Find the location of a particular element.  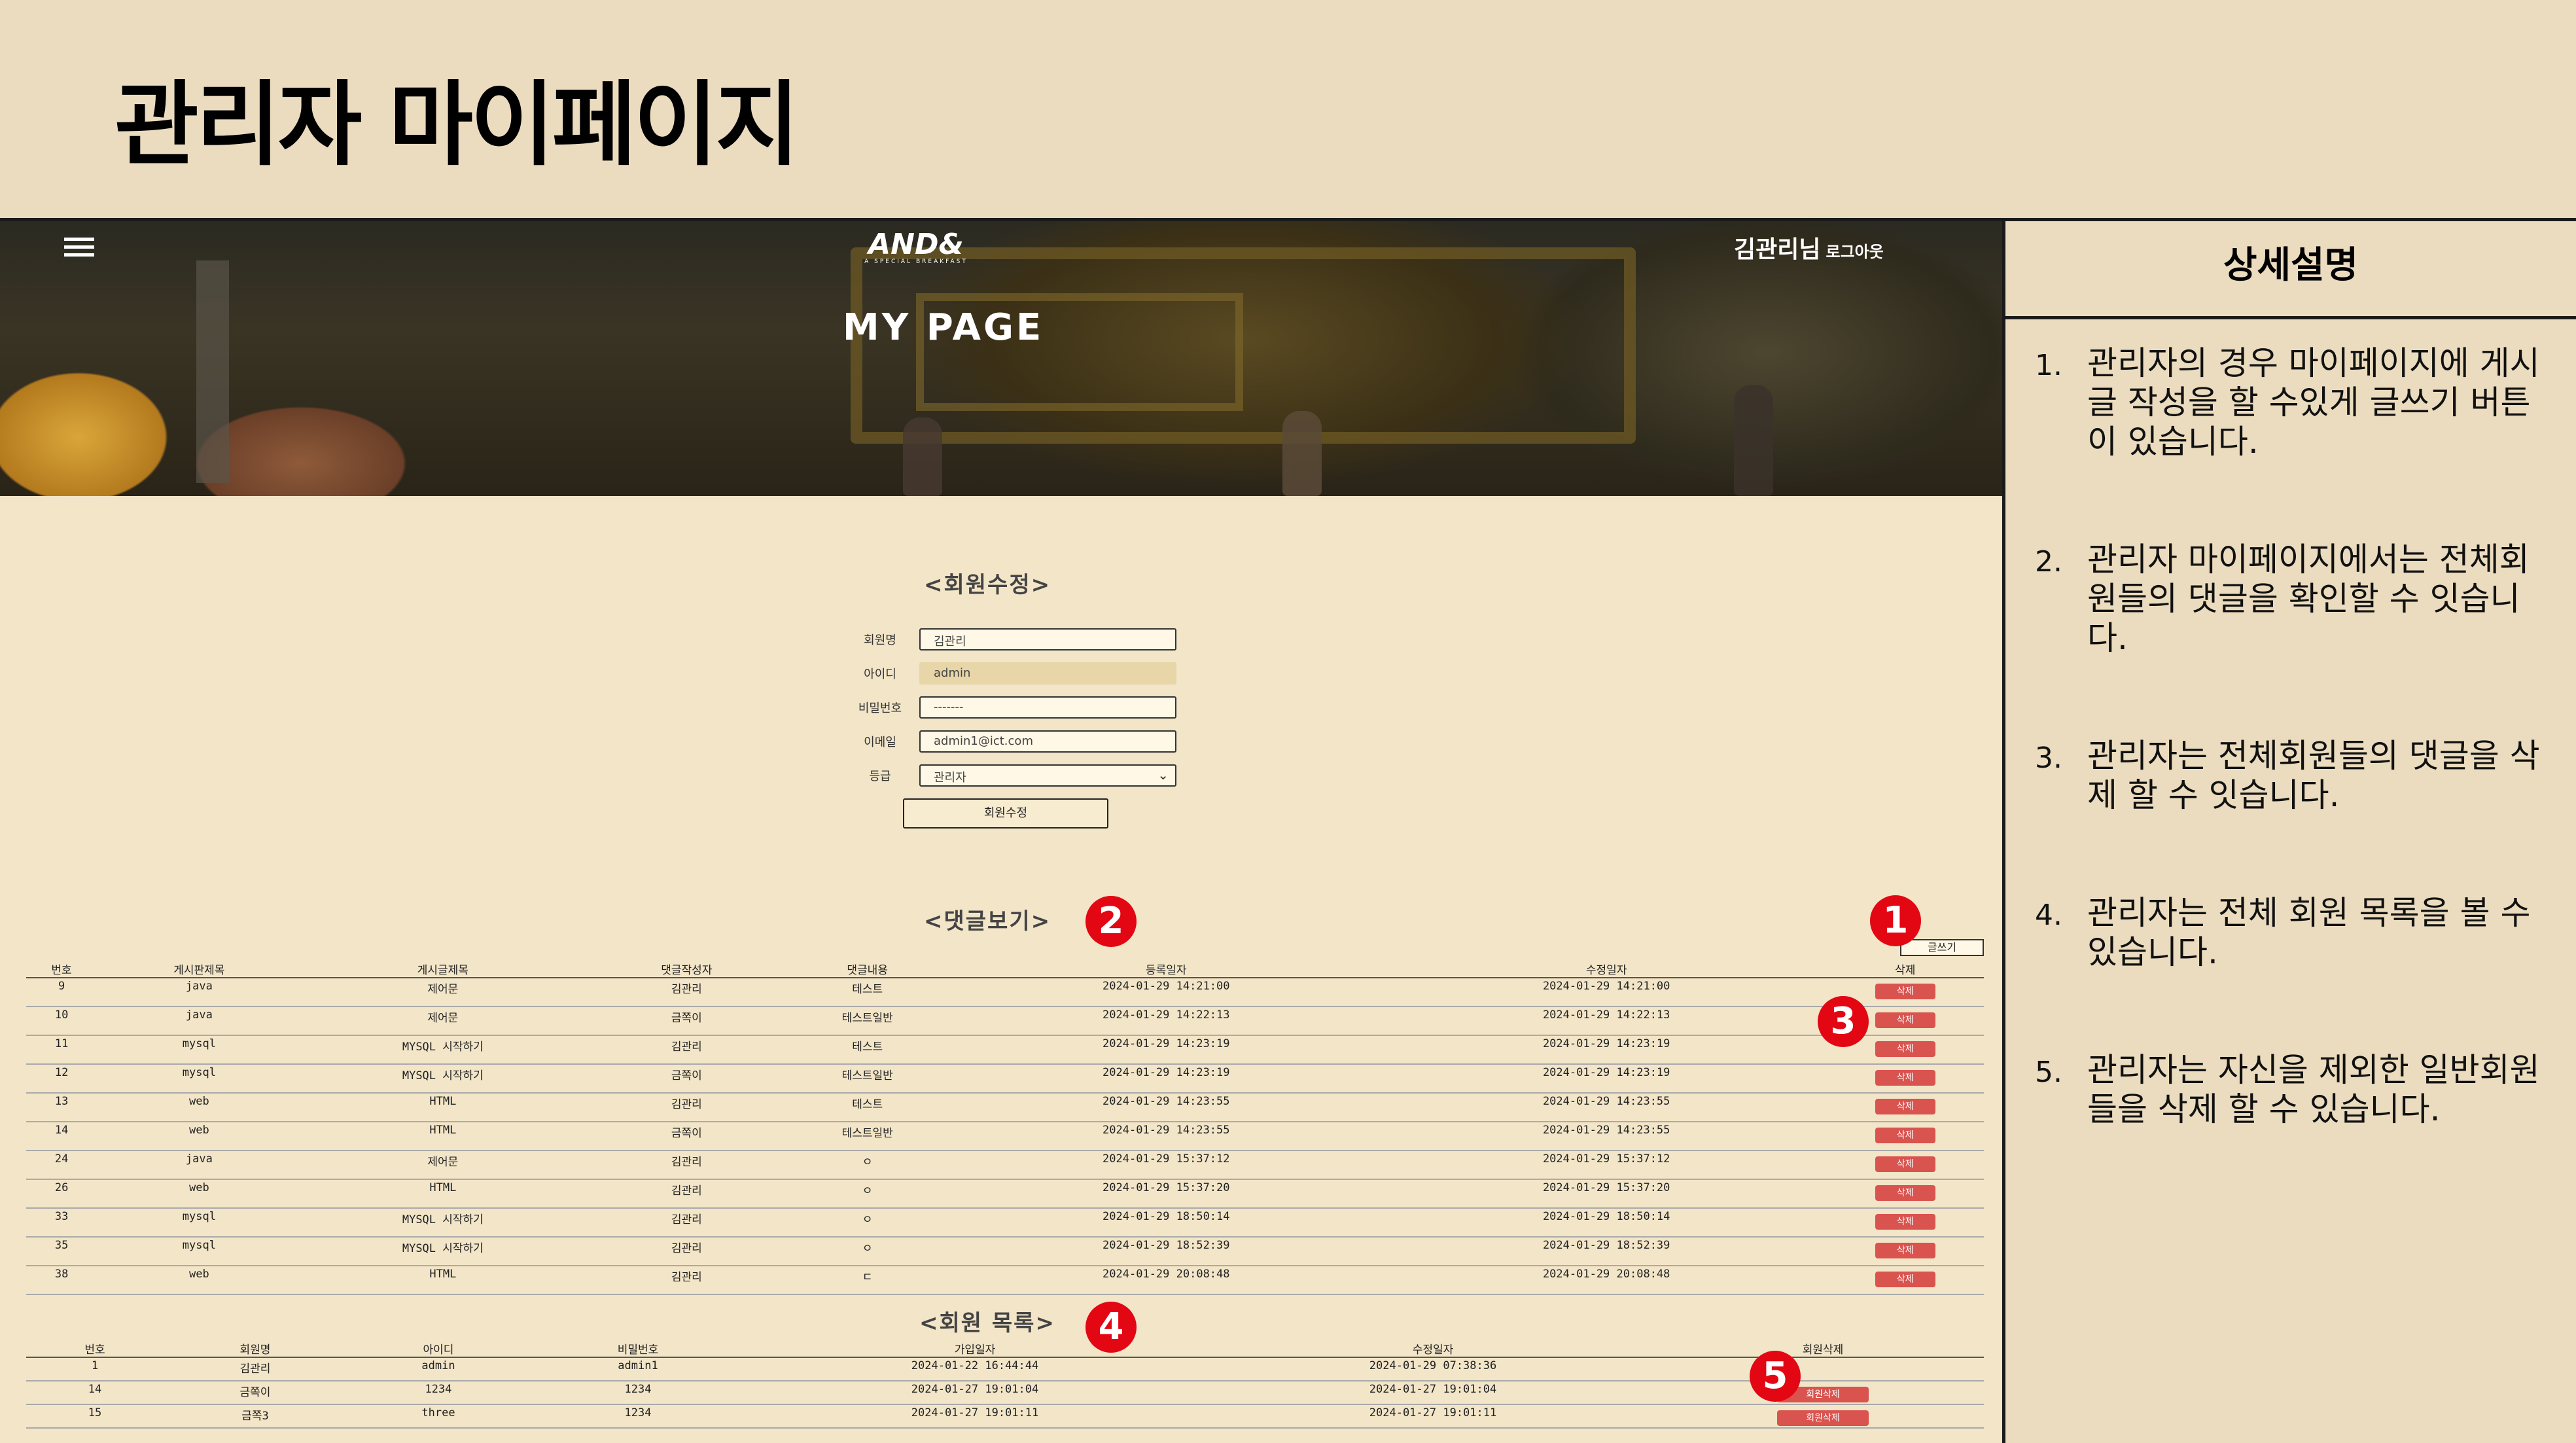

form-row-name: 회원명 김관리 is located at coordinates (1004, 639).